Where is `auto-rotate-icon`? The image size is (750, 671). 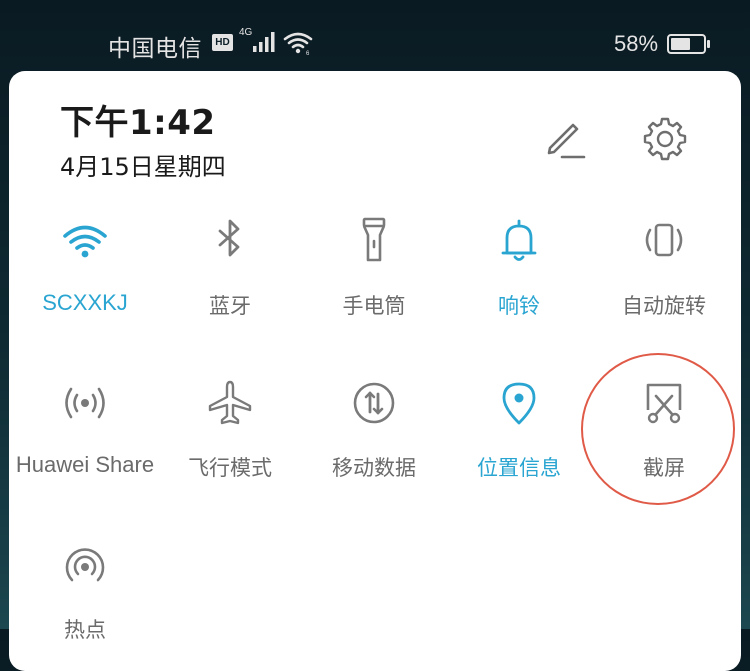 auto-rotate-icon is located at coordinates (664, 240).